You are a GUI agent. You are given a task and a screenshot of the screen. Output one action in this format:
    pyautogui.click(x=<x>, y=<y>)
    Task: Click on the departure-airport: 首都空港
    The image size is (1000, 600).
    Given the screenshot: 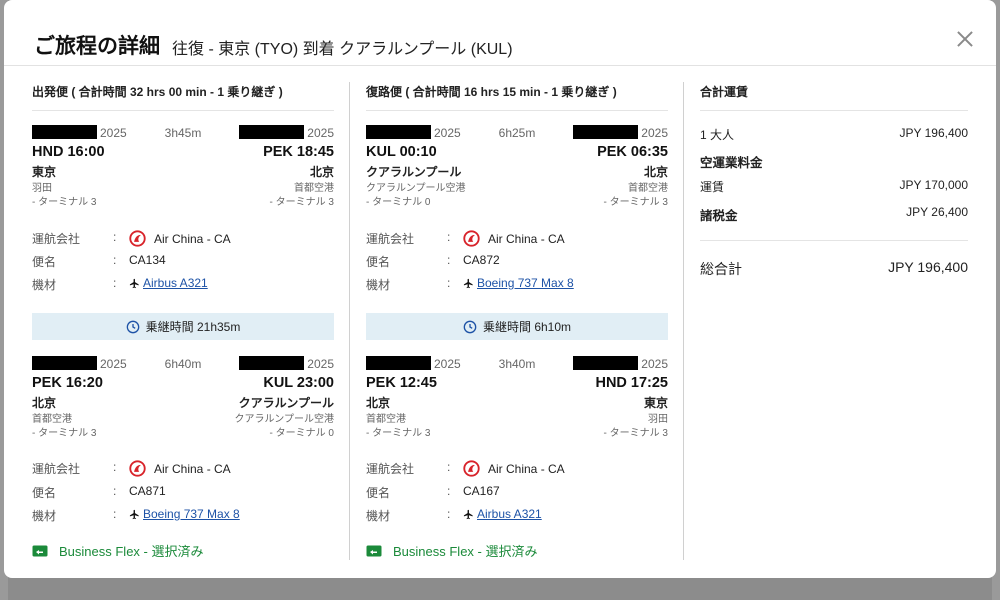 What is the action you would take?
    pyautogui.click(x=386, y=419)
    